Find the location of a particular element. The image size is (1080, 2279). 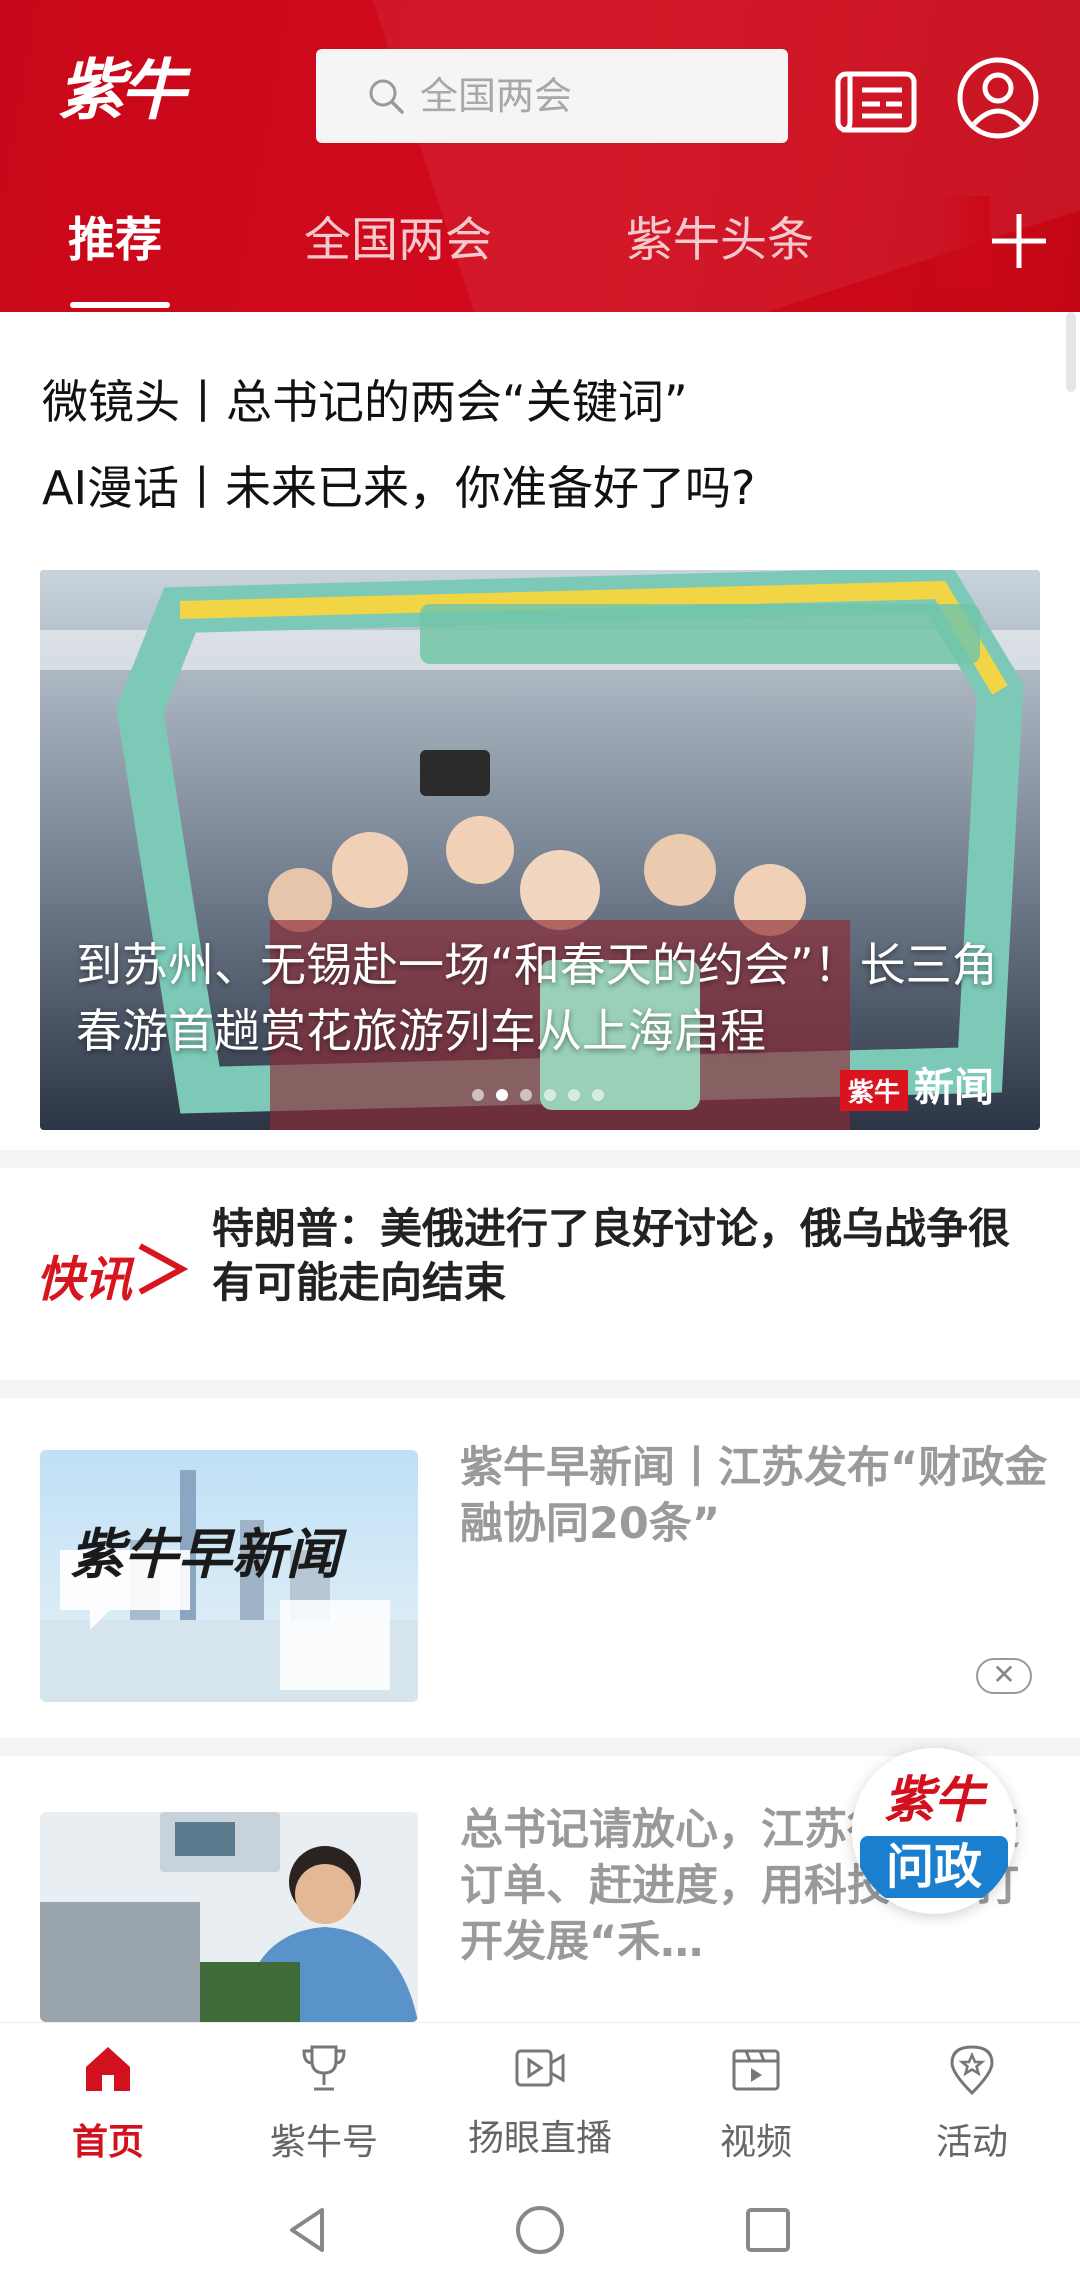

active-tab-indicator is located at coordinates (120, 305).